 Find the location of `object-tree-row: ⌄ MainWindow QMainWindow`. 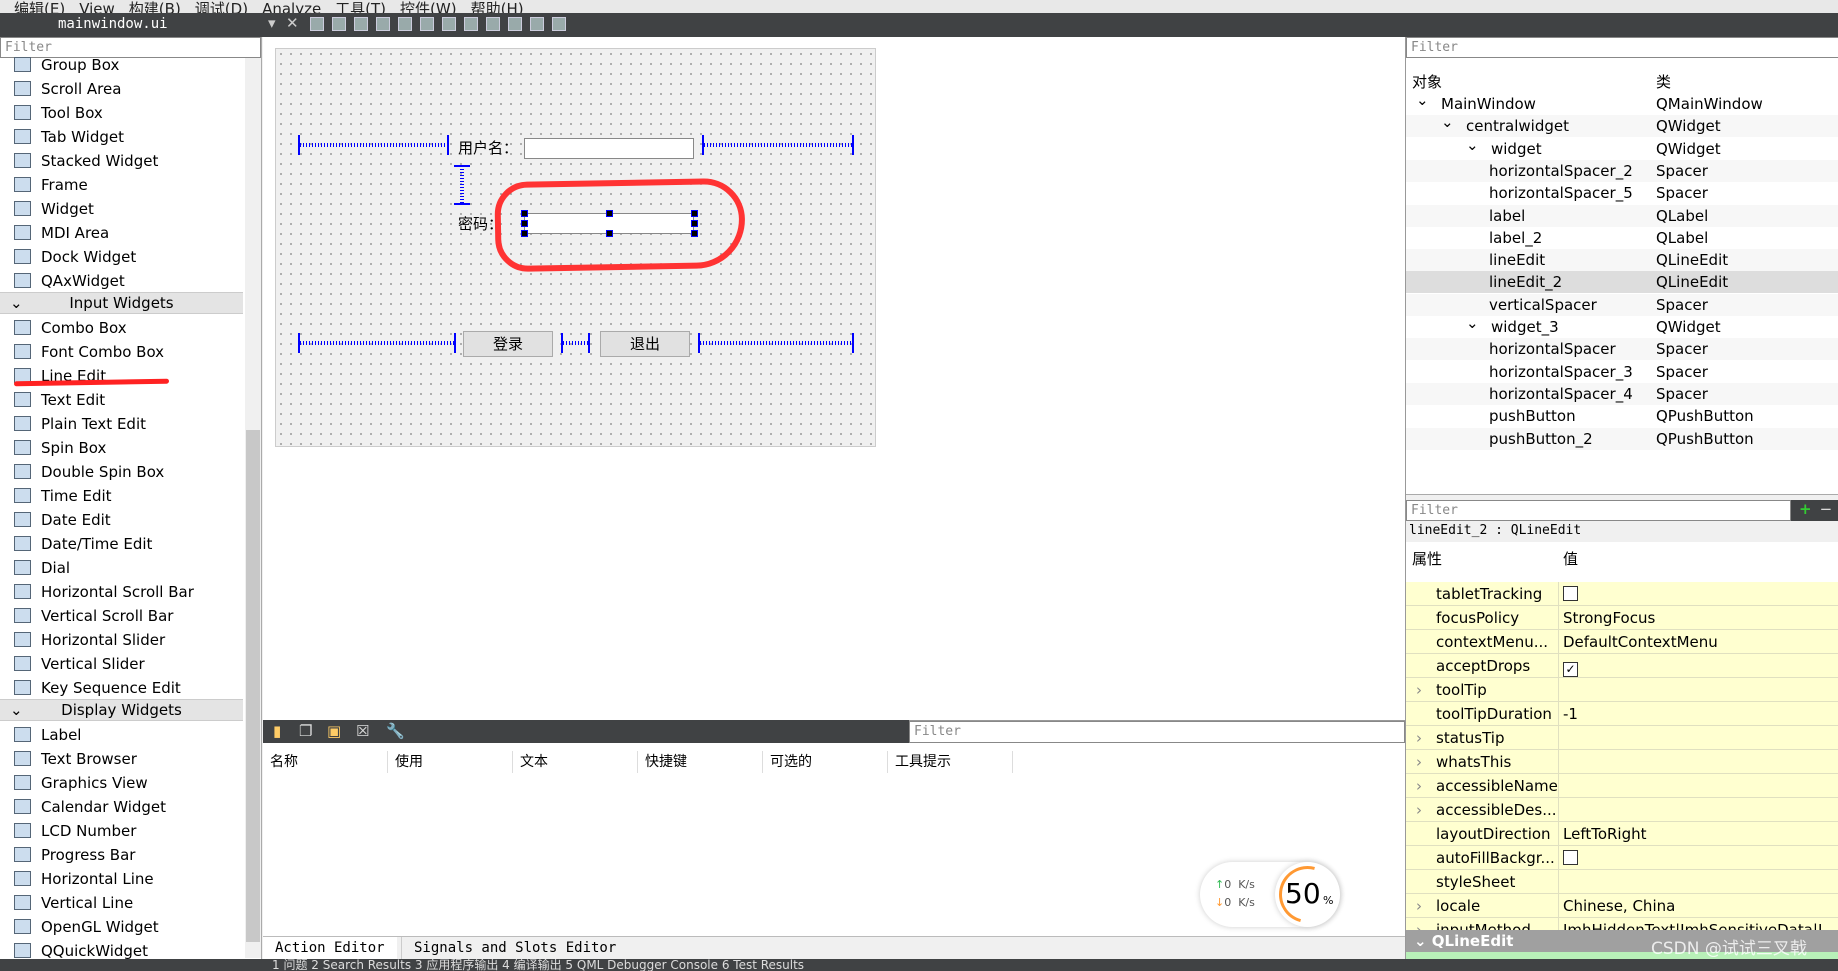

object-tree-row: ⌄ MainWindow QMainWindow is located at coordinates (1622, 103).